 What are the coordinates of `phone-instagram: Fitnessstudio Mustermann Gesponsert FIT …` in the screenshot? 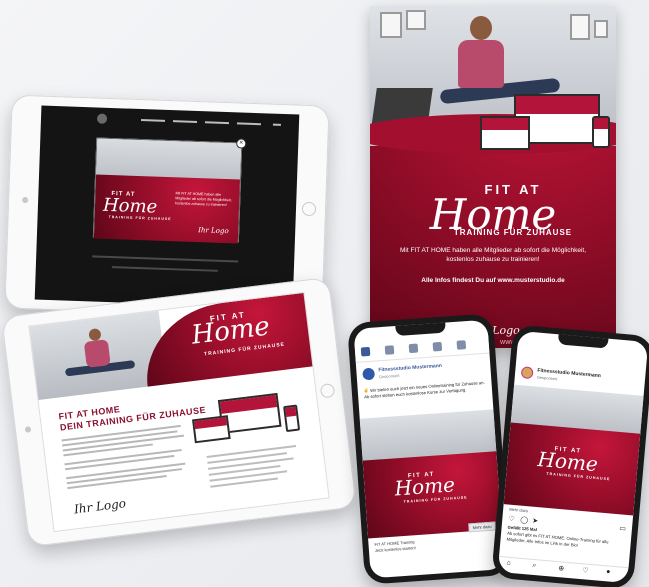 It's located at (570, 455).